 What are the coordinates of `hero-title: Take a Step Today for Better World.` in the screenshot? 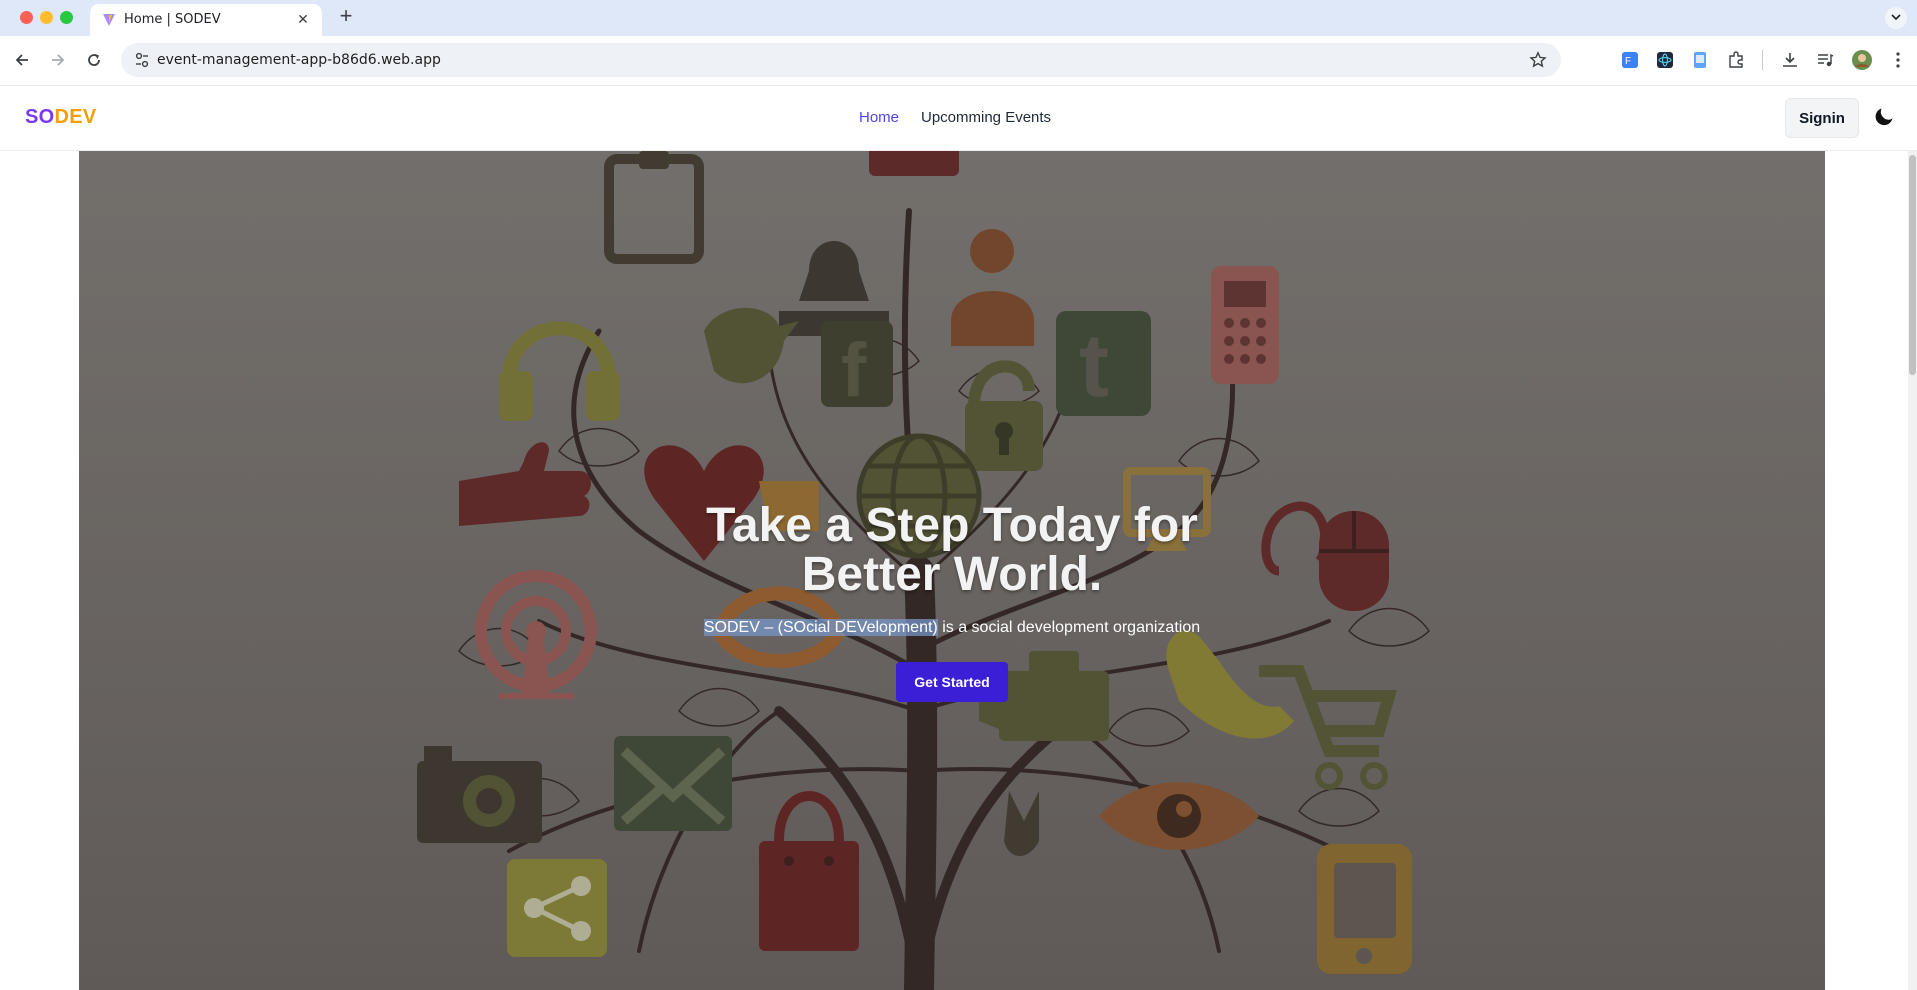 It's located at (952, 550).